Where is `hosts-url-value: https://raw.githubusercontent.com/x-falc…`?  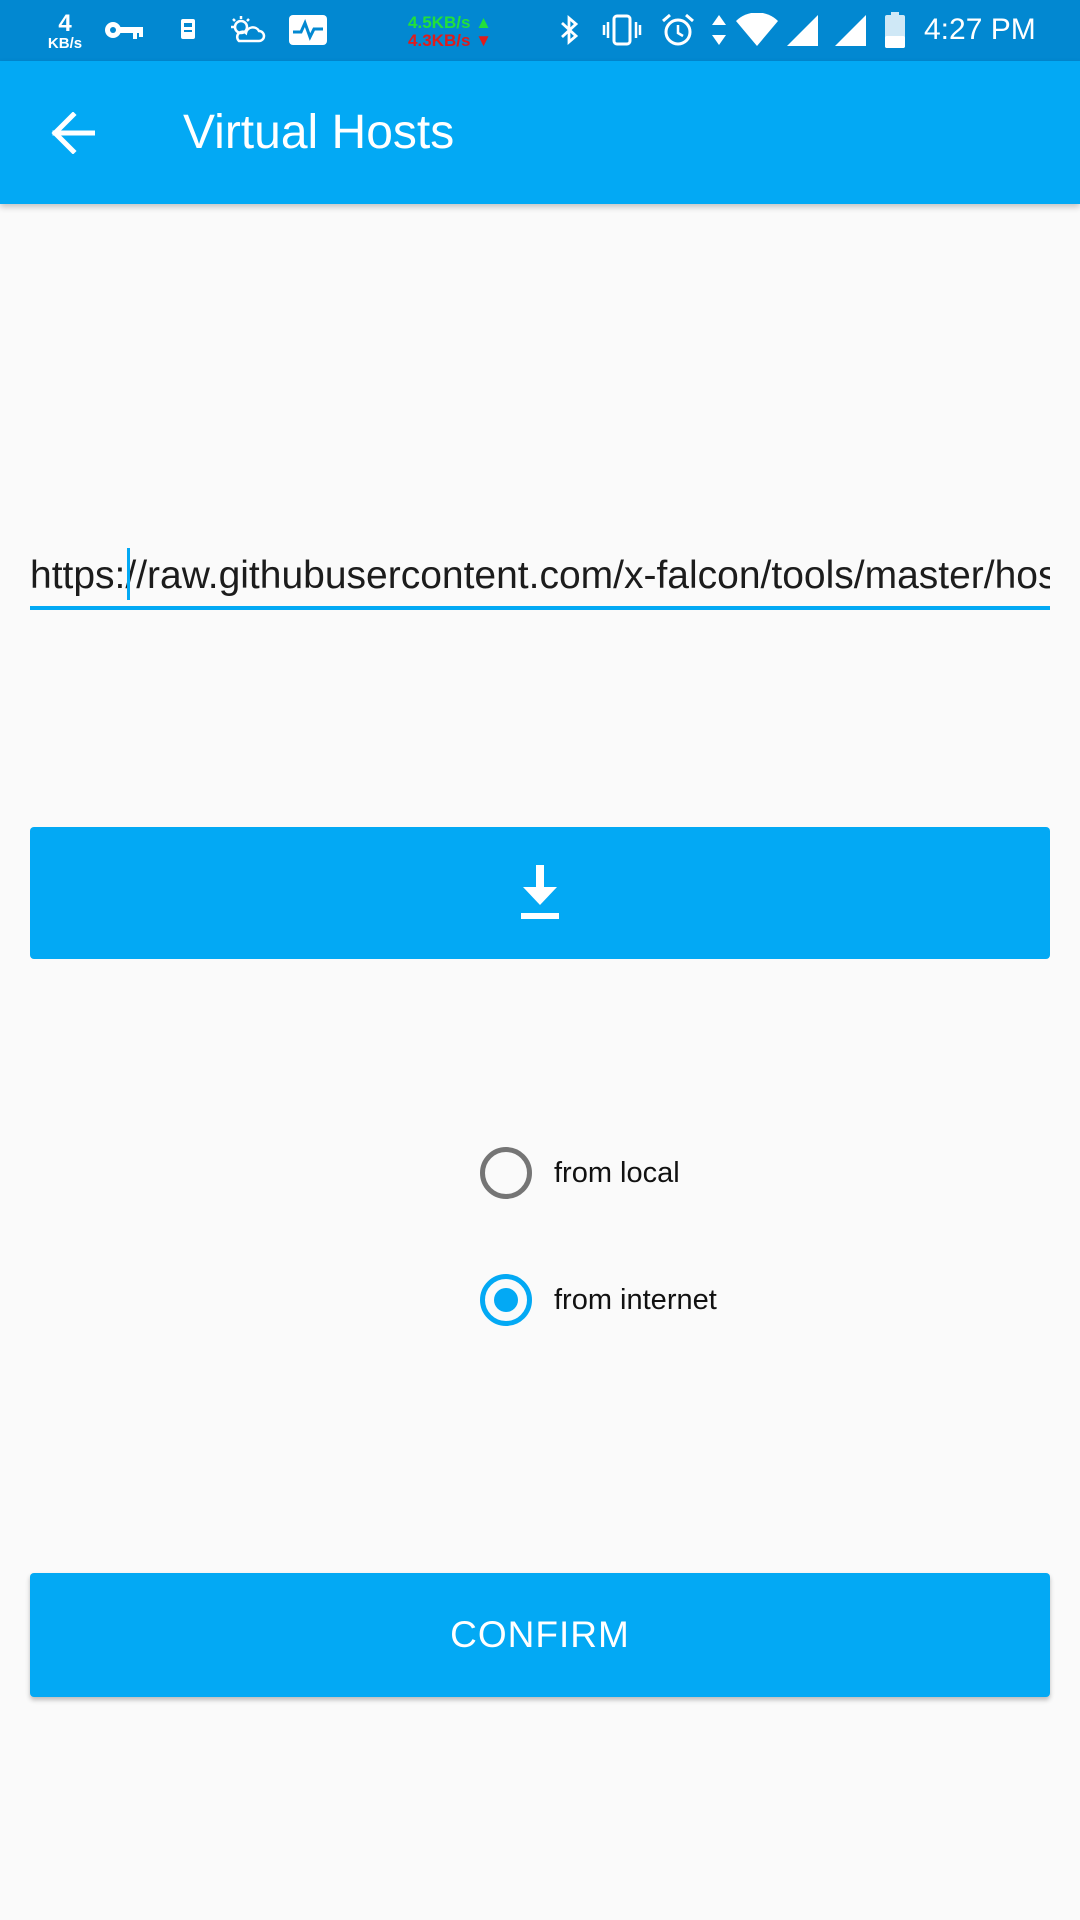
hosts-url-value: https://raw.githubusercontent.com/x-falc… is located at coordinates (540, 576).